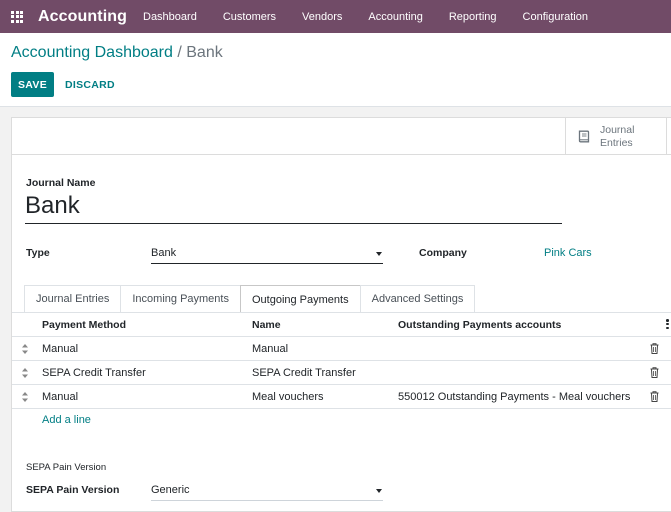 The height and width of the screenshot is (512, 671). What do you see at coordinates (304, 373) in the screenshot?
I see `cell-name: SEPA Credit Transfer` at bounding box center [304, 373].